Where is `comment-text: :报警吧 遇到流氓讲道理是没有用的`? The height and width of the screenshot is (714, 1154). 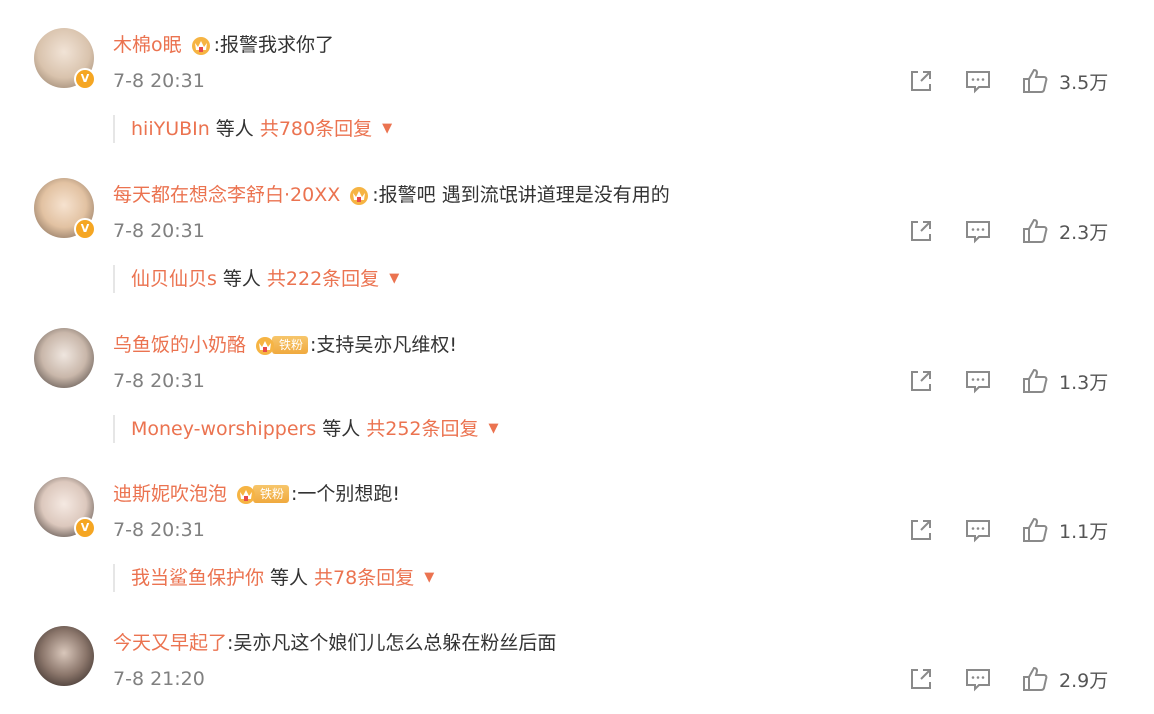 comment-text: :报警吧 遇到流氓讲道理是没有用的 is located at coordinates (521, 195).